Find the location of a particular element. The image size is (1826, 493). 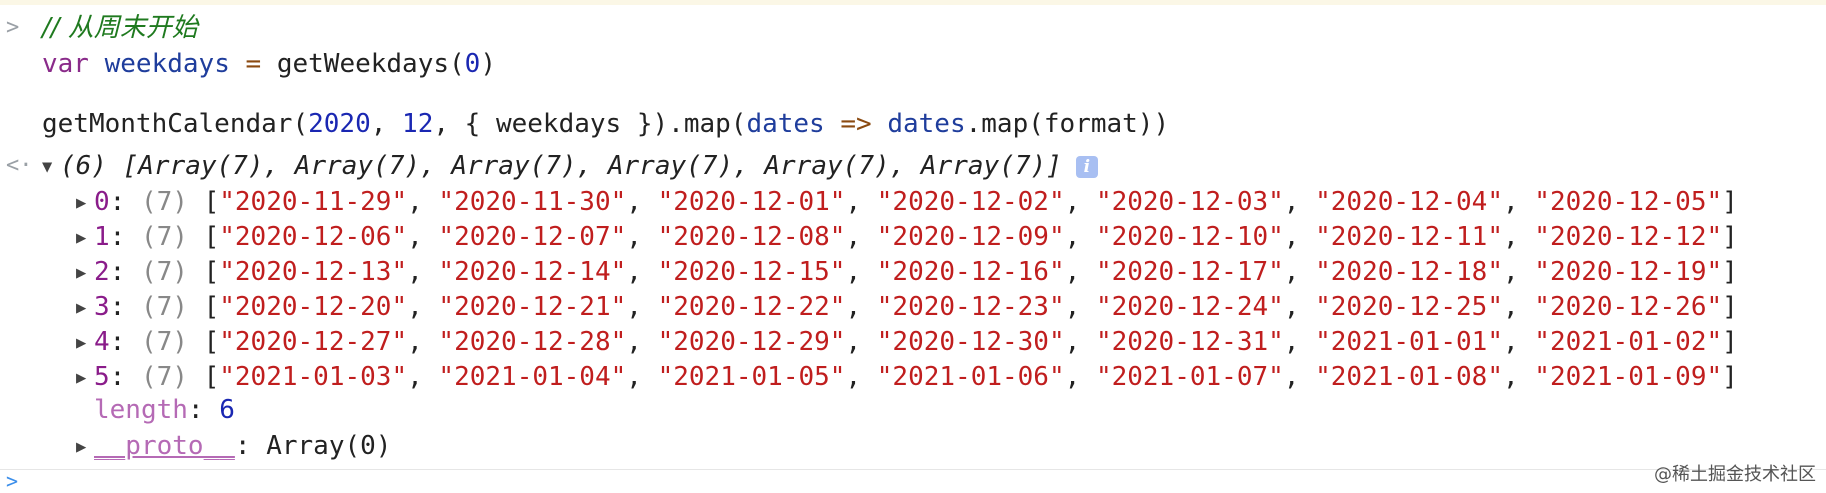

date-string: 2020-12-13 is located at coordinates (313, 272).